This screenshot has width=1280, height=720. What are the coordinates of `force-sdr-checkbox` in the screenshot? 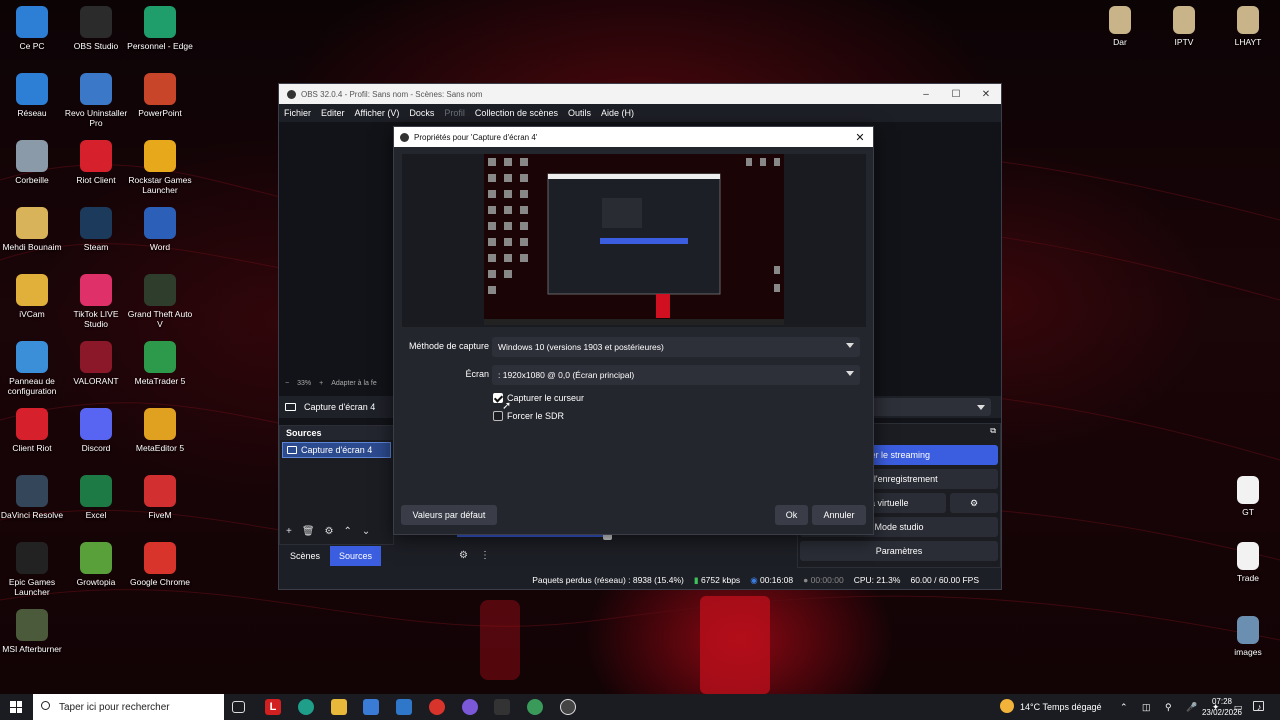 It's located at (498, 416).